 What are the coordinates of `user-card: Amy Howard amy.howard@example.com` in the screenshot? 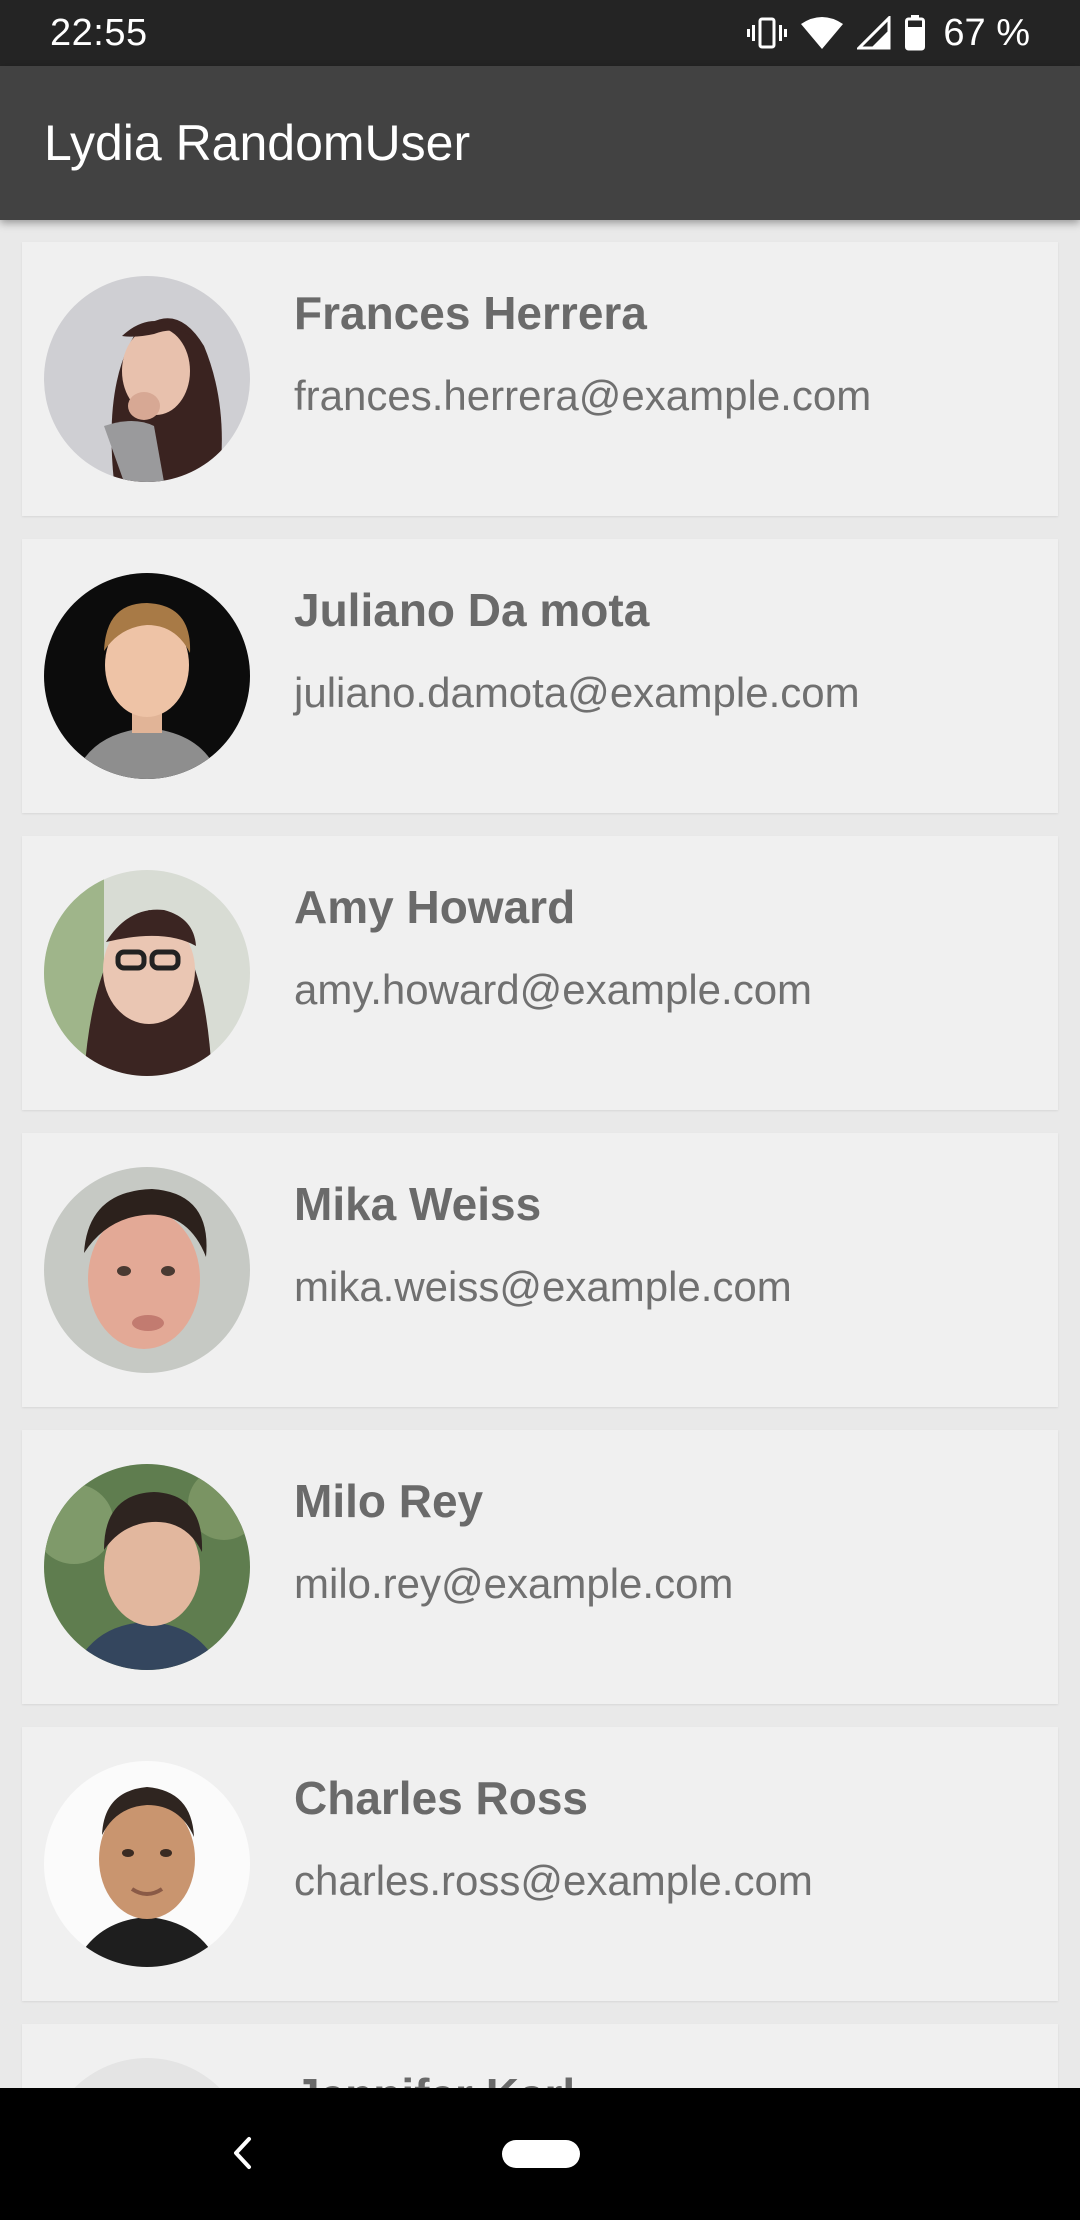 It's located at (540, 973).